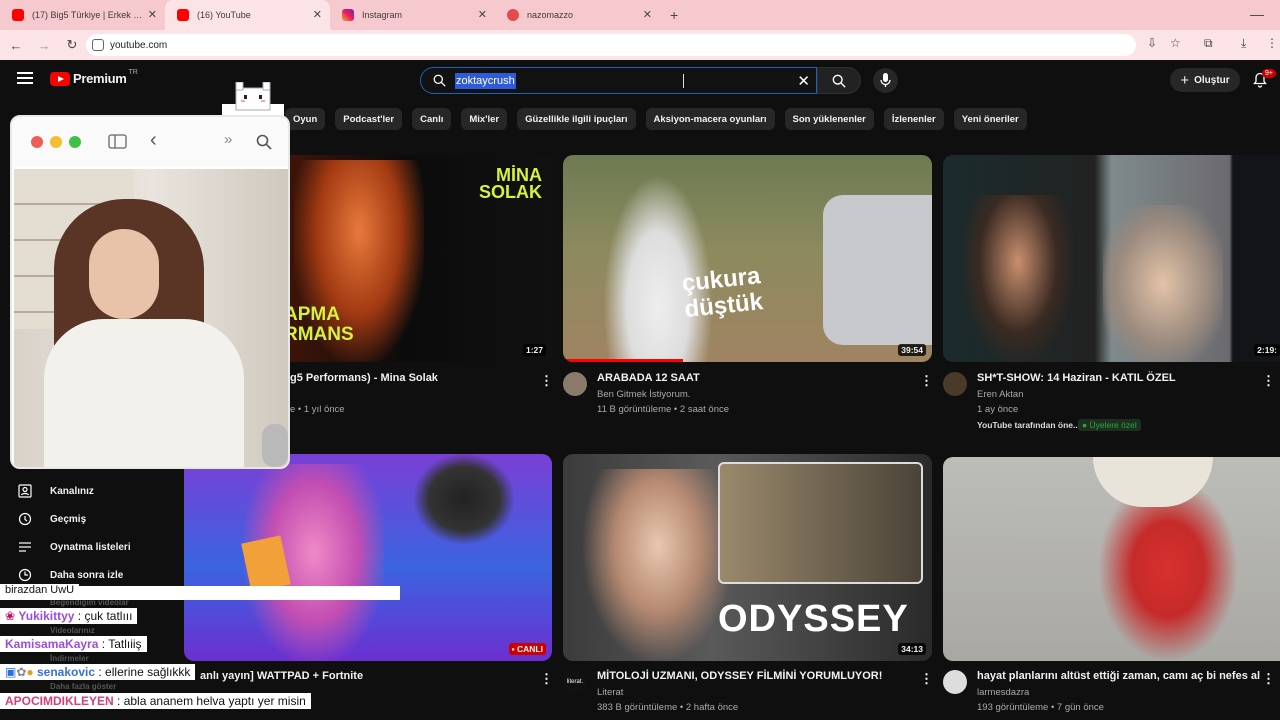 Image resolution: width=1280 pixels, height=720 pixels. I want to click on forward-double-chevron-icon: », so click(228, 139).